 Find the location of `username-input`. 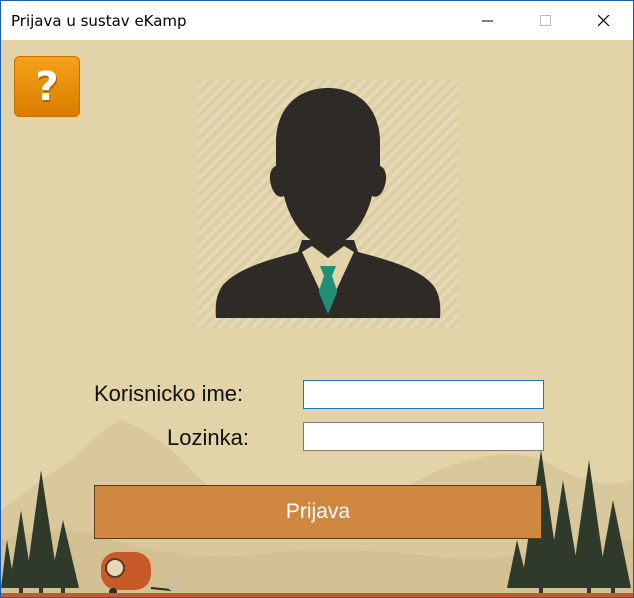

username-input is located at coordinates (423, 394).